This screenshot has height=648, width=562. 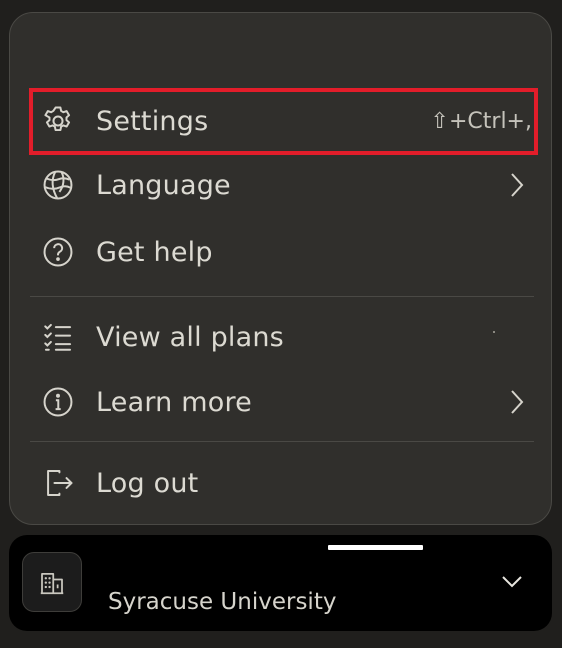 What do you see at coordinates (481, 121) in the screenshot?
I see `keyboard-shortcut: ⇧+Ctrl+,` at bounding box center [481, 121].